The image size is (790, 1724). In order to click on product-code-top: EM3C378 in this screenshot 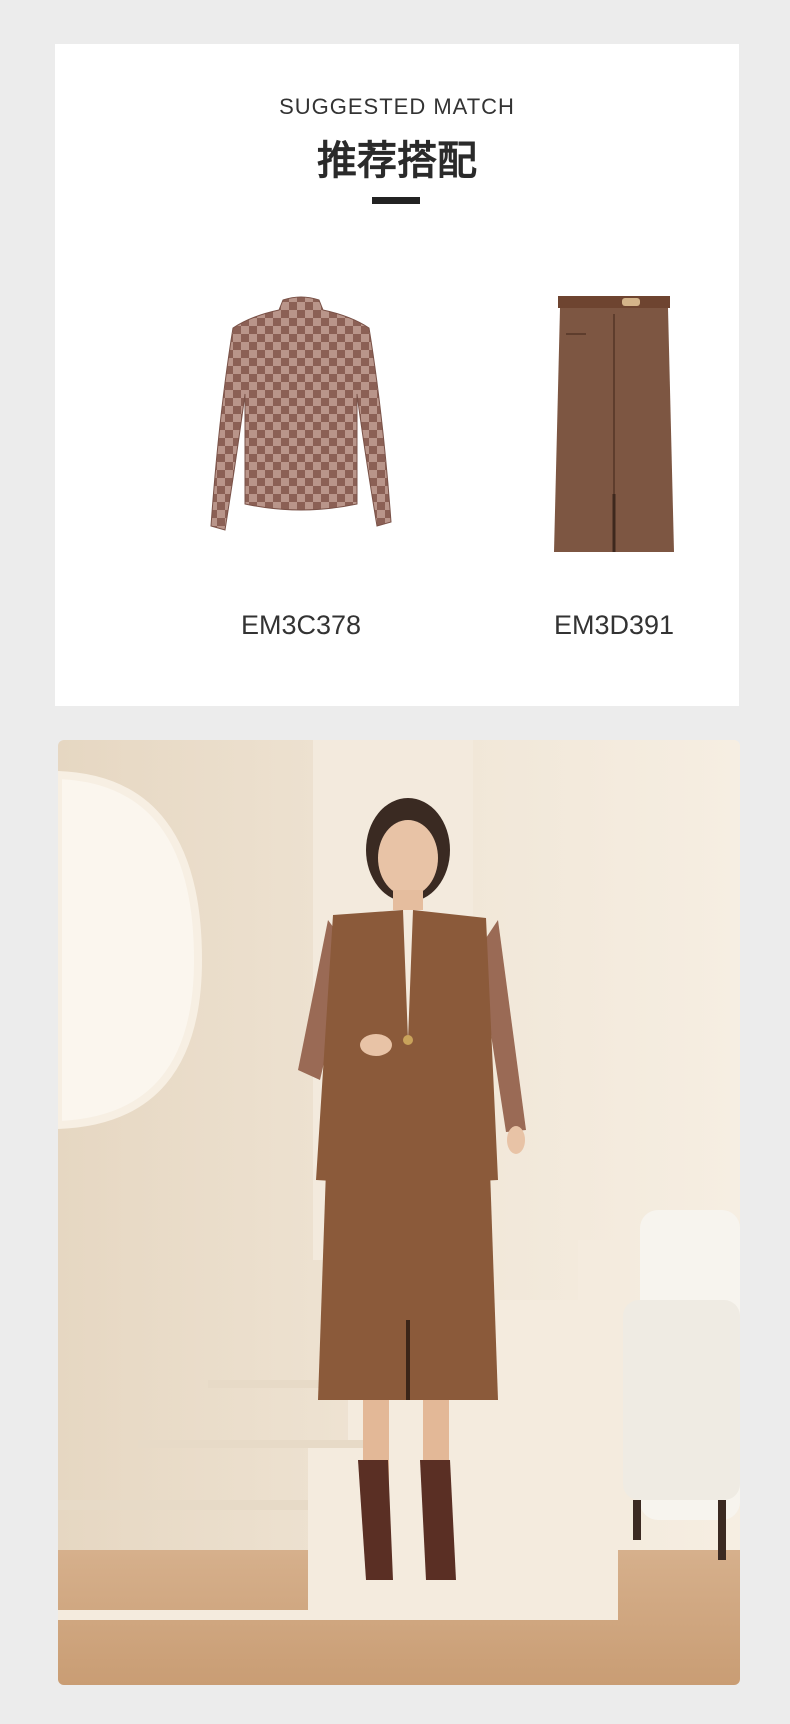, I will do `click(301, 625)`.